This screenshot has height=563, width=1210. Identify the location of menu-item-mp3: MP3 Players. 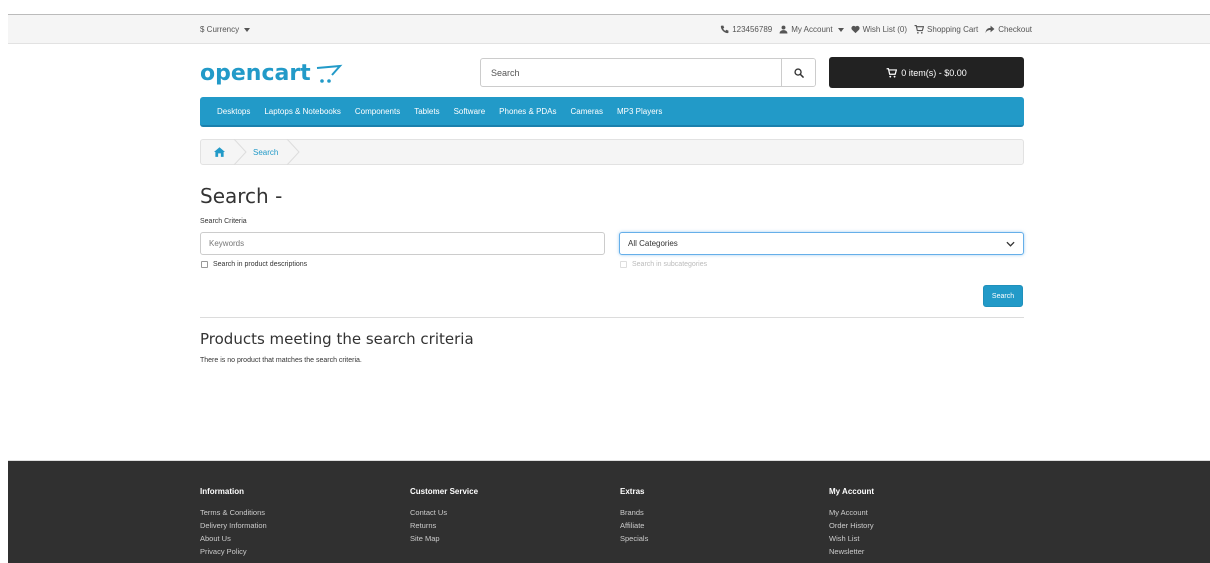
(639, 111).